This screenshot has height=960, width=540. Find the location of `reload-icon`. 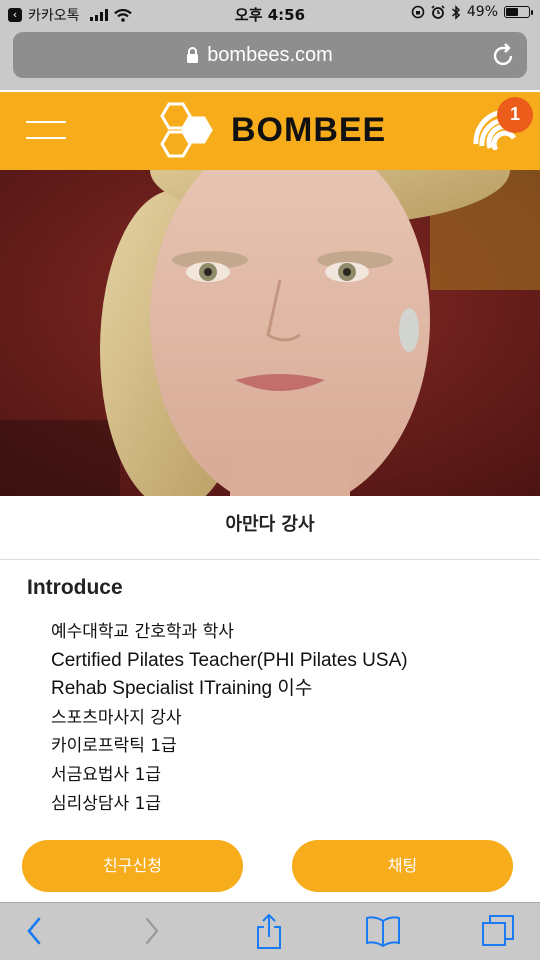

reload-icon is located at coordinates (504, 55).